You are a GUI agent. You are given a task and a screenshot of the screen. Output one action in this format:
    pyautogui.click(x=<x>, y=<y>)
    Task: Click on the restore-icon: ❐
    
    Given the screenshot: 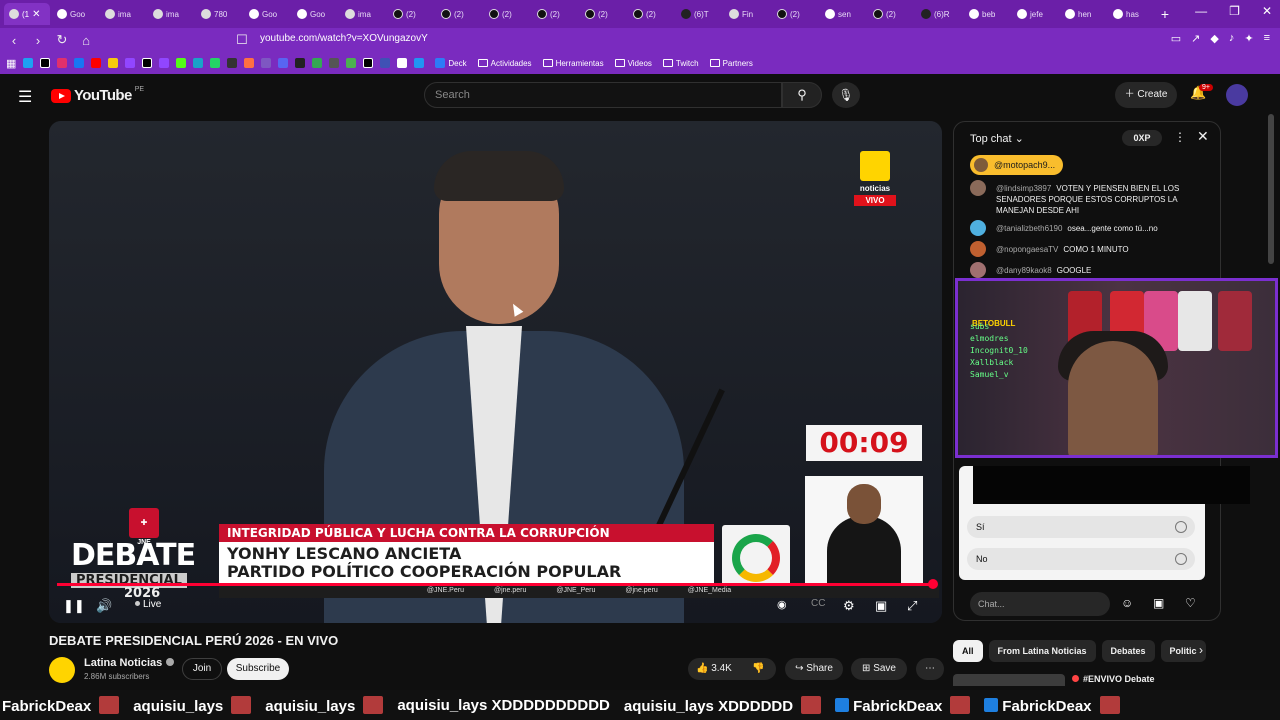 What is the action you would take?
    pyautogui.click(x=1234, y=11)
    